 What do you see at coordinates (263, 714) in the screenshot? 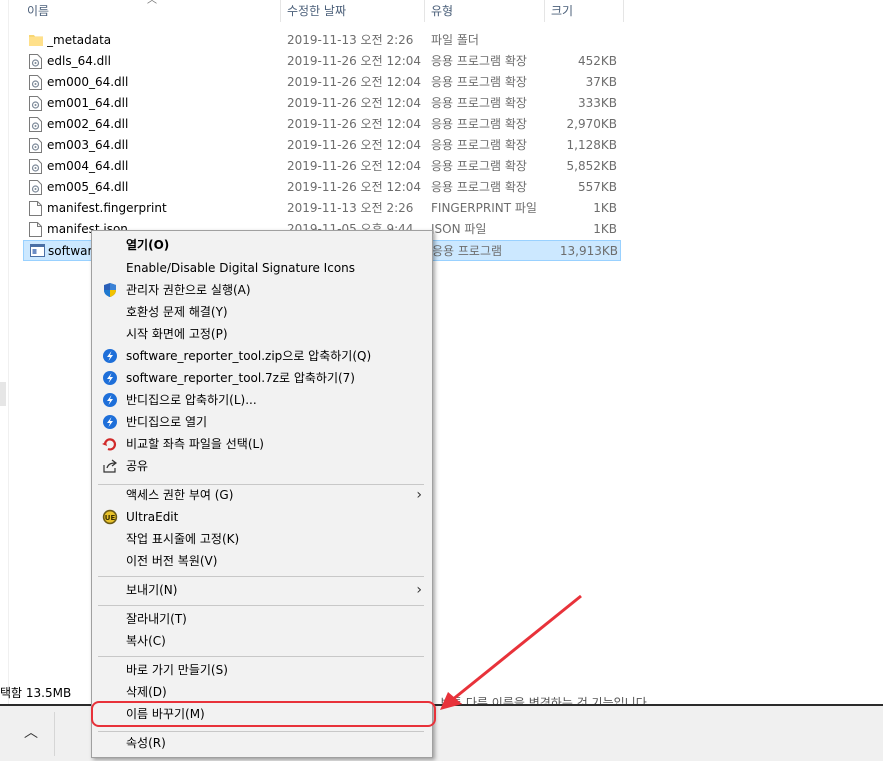
I see `rename-highlight-box` at bounding box center [263, 714].